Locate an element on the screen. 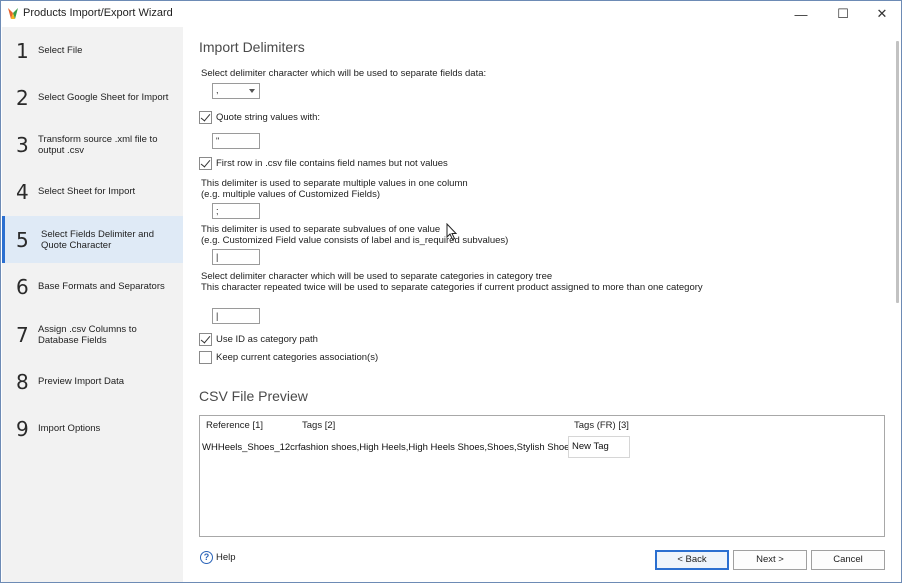 This screenshot has height=583, width=902. step-number: 4 is located at coordinates (22, 191).